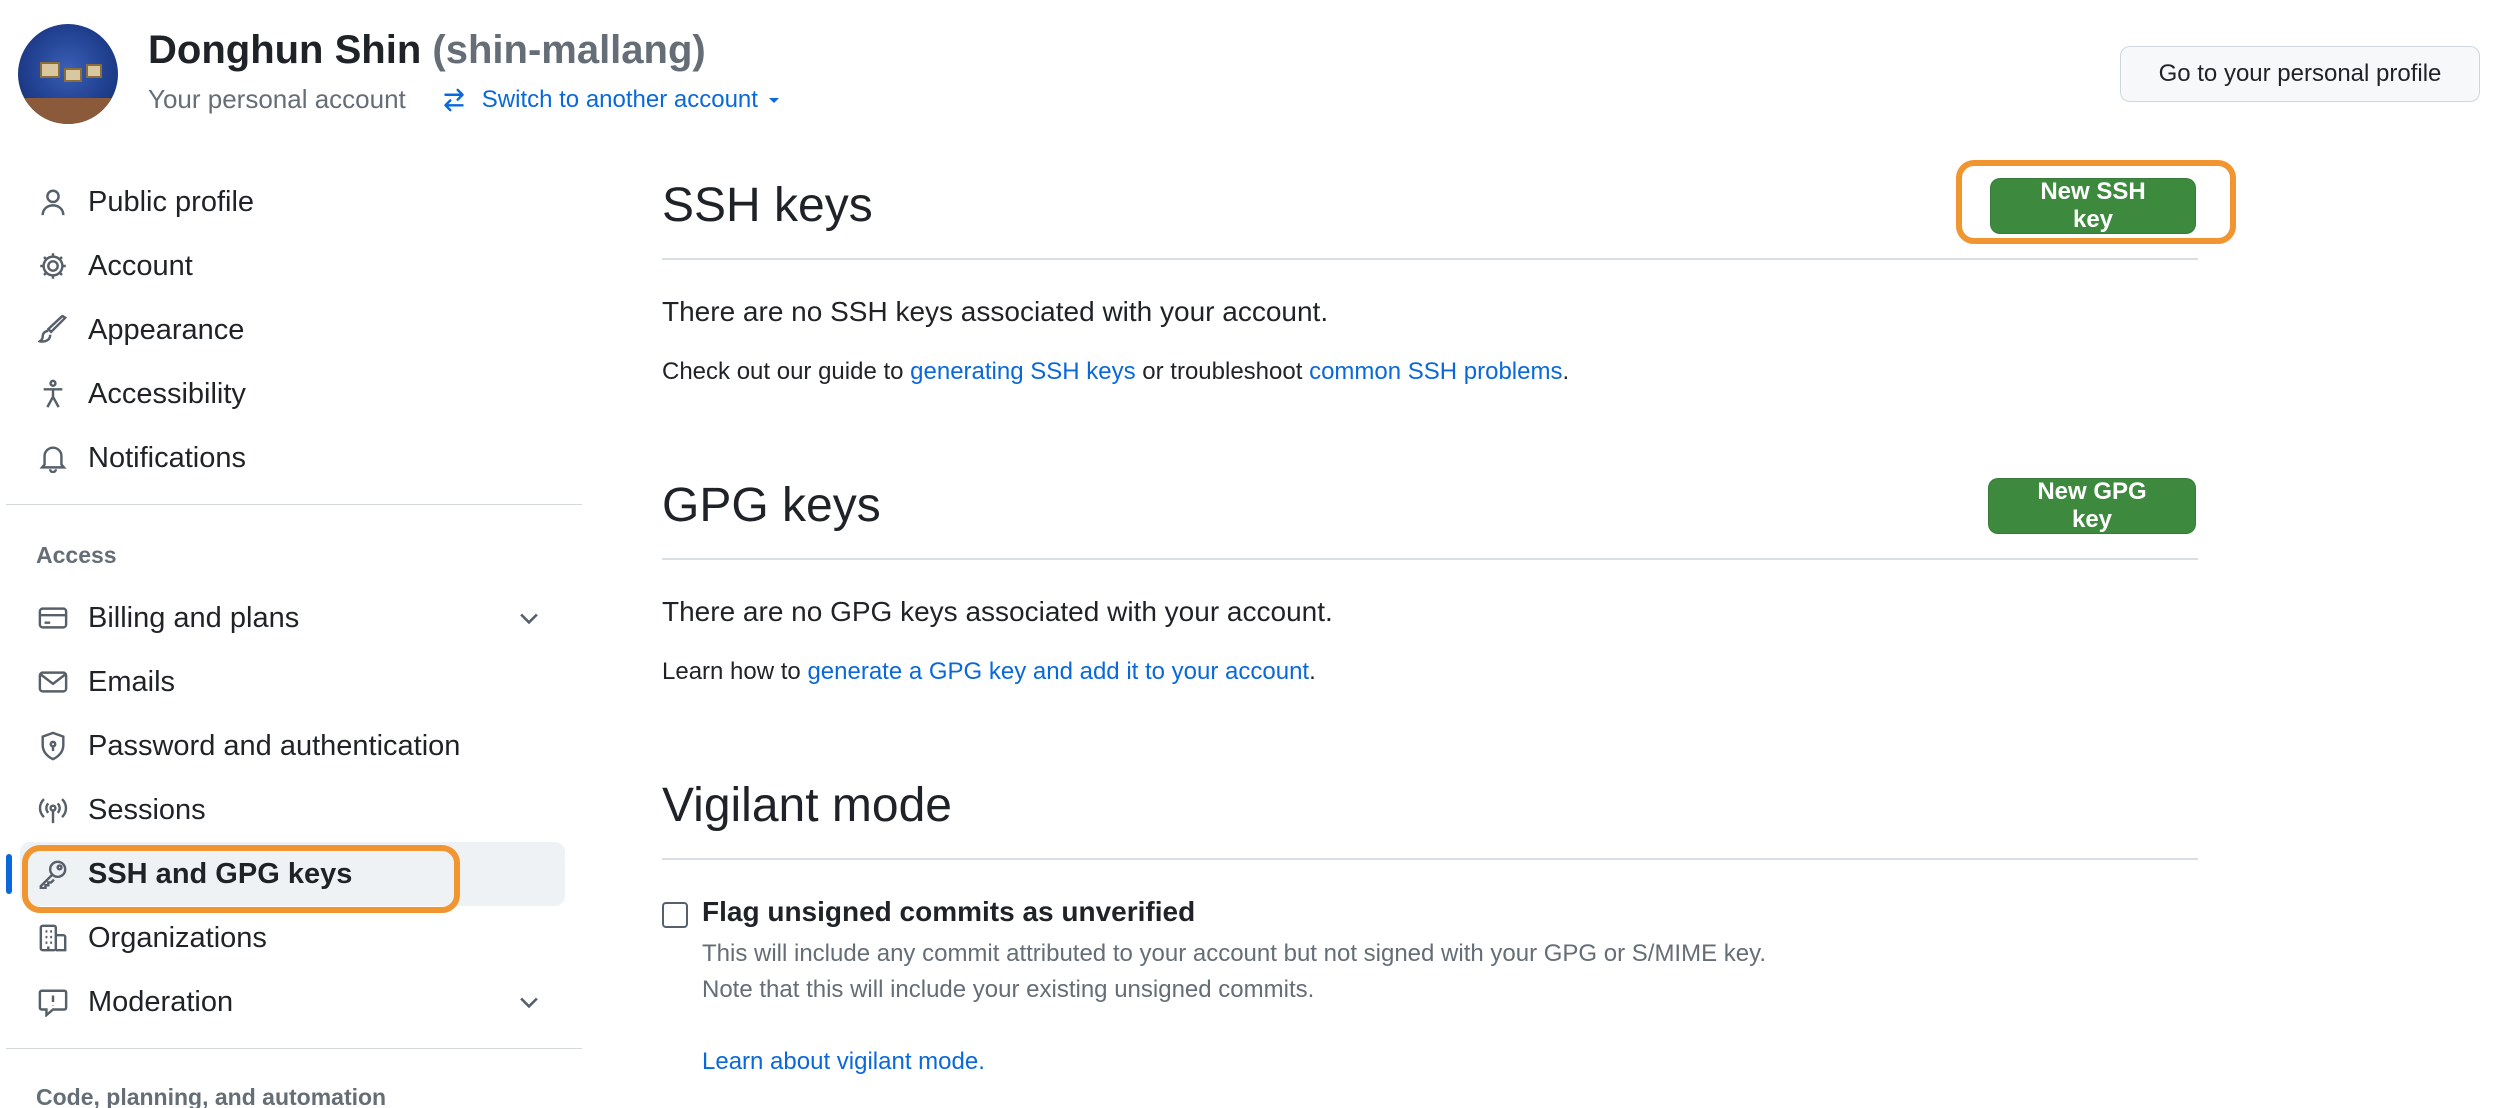 The height and width of the screenshot is (1108, 2500). I want to click on gpg-learn-suffix: ., so click(1312, 671).